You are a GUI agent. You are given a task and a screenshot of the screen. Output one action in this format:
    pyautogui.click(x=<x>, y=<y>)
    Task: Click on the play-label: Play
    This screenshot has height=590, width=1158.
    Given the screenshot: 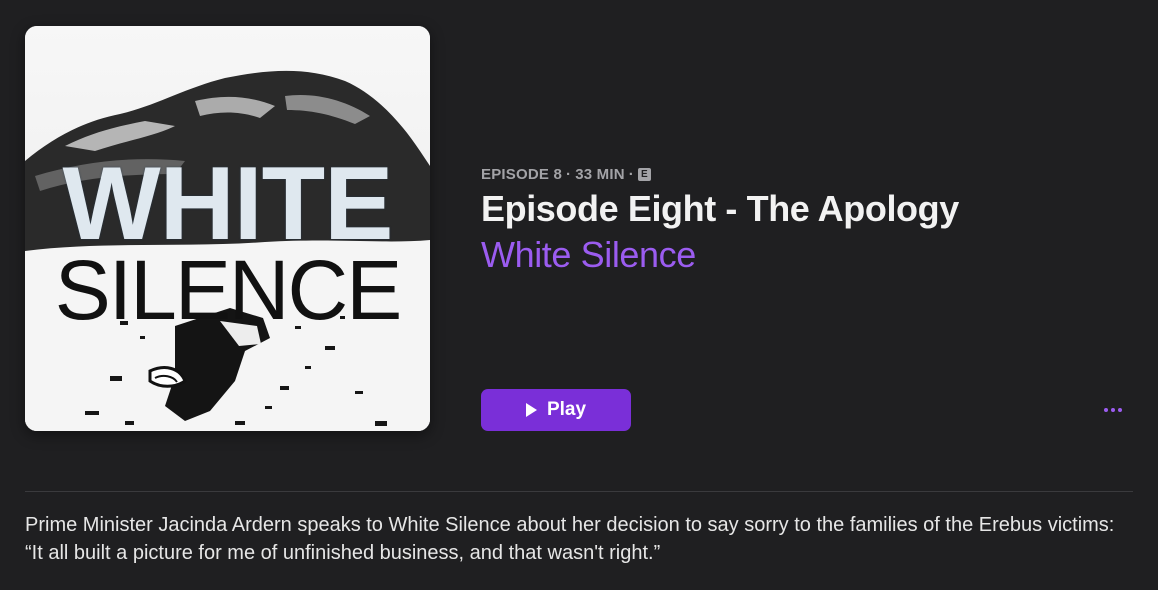 What is the action you would take?
    pyautogui.click(x=566, y=409)
    